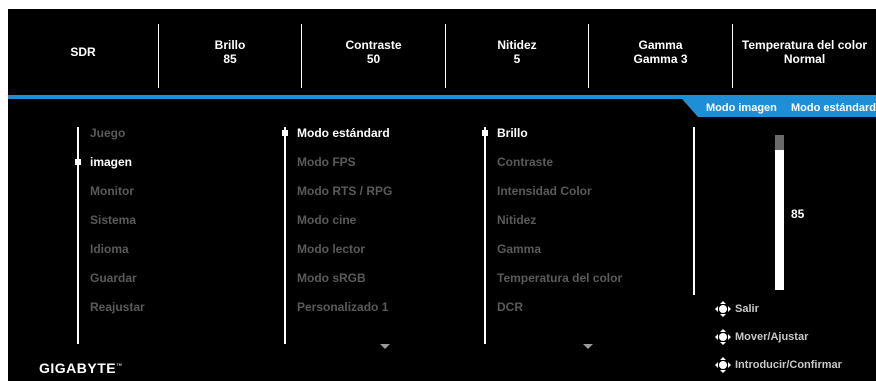 This screenshot has width=876, height=381. I want to click on setting-menu-item-contraste: Contraste, so click(525, 162).